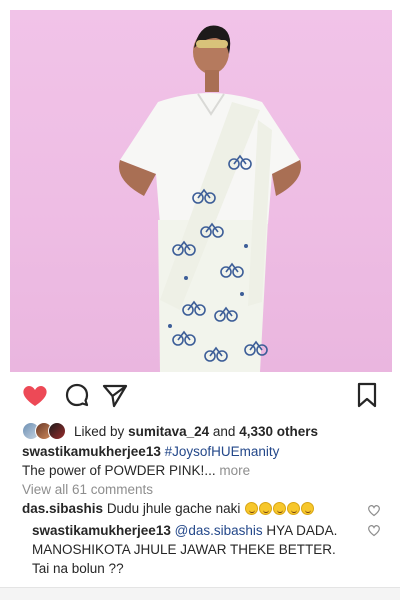  I want to click on reply-like-heart-icon, so click(374, 530).